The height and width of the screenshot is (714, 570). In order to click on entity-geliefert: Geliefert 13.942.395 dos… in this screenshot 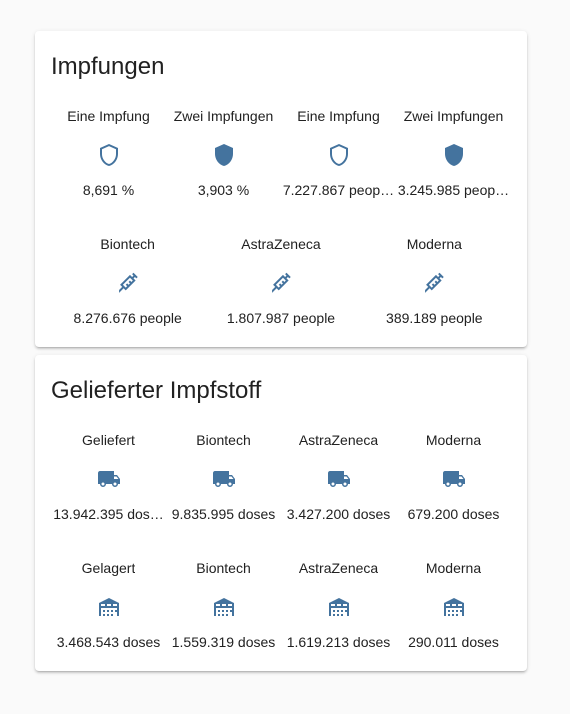, I will do `click(108, 477)`.